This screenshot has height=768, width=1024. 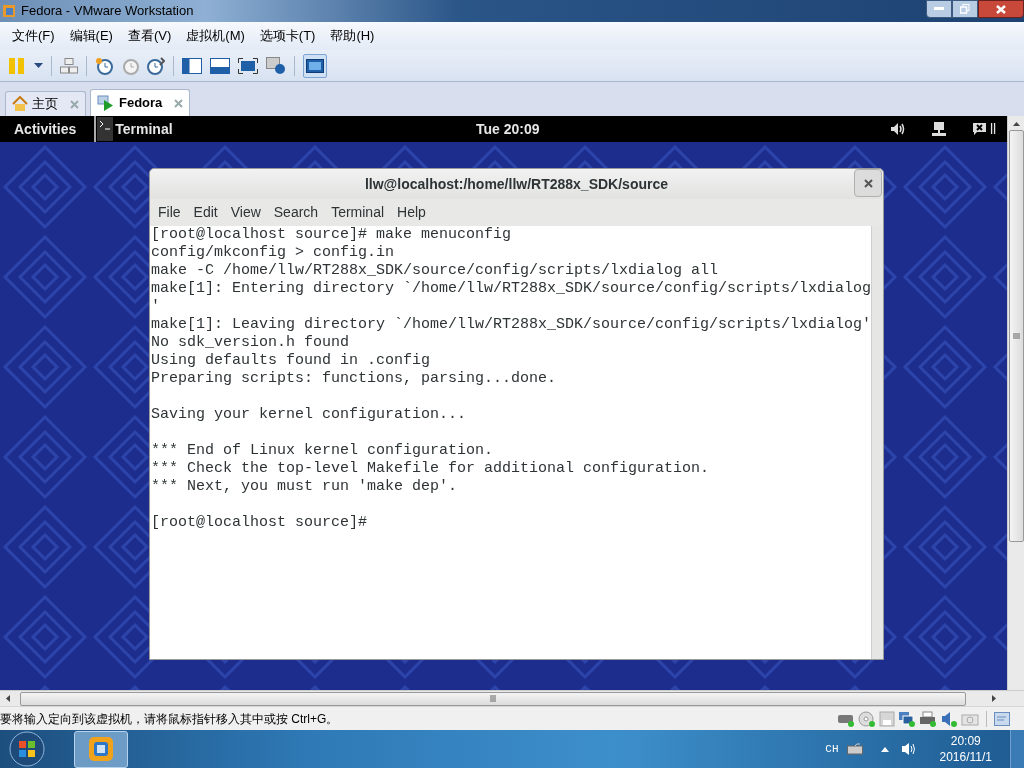 What do you see at coordinates (169, 212) in the screenshot?
I see `menu-item: File` at bounding box center [169, 212].